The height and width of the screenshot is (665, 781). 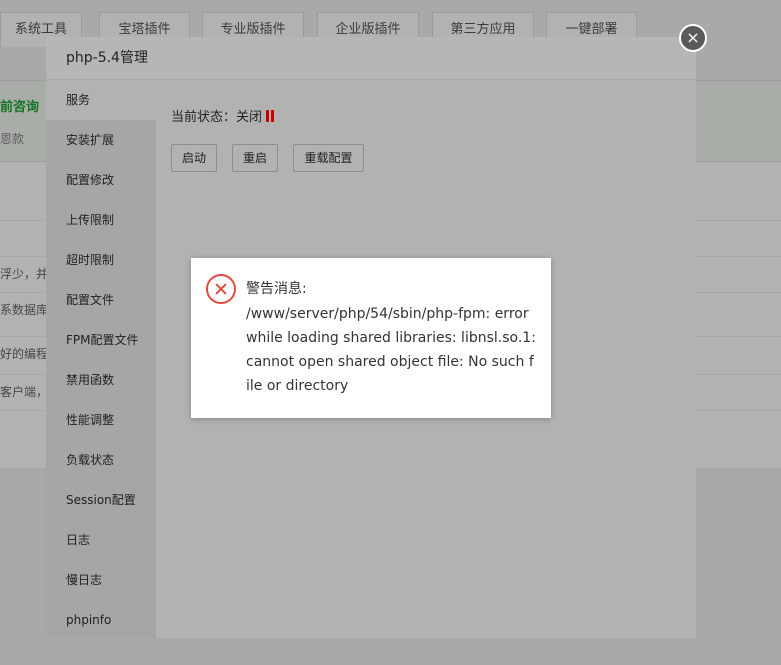 I want to click on sidebar-item-upload-limit: 上传限制, so click(x=101, y=220).